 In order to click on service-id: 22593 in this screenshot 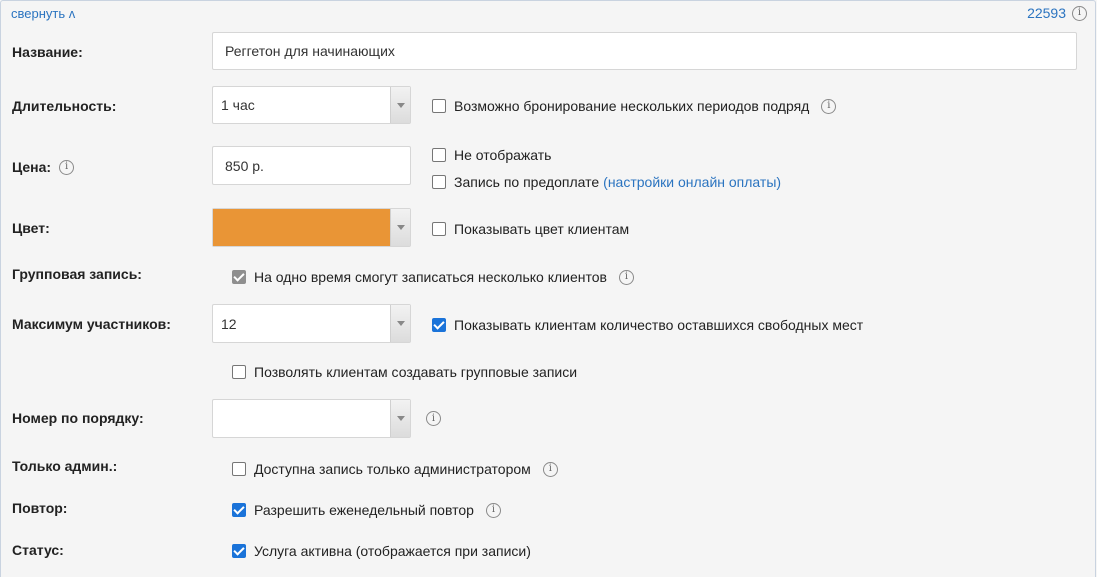, I will do `click(1046, 13)`.